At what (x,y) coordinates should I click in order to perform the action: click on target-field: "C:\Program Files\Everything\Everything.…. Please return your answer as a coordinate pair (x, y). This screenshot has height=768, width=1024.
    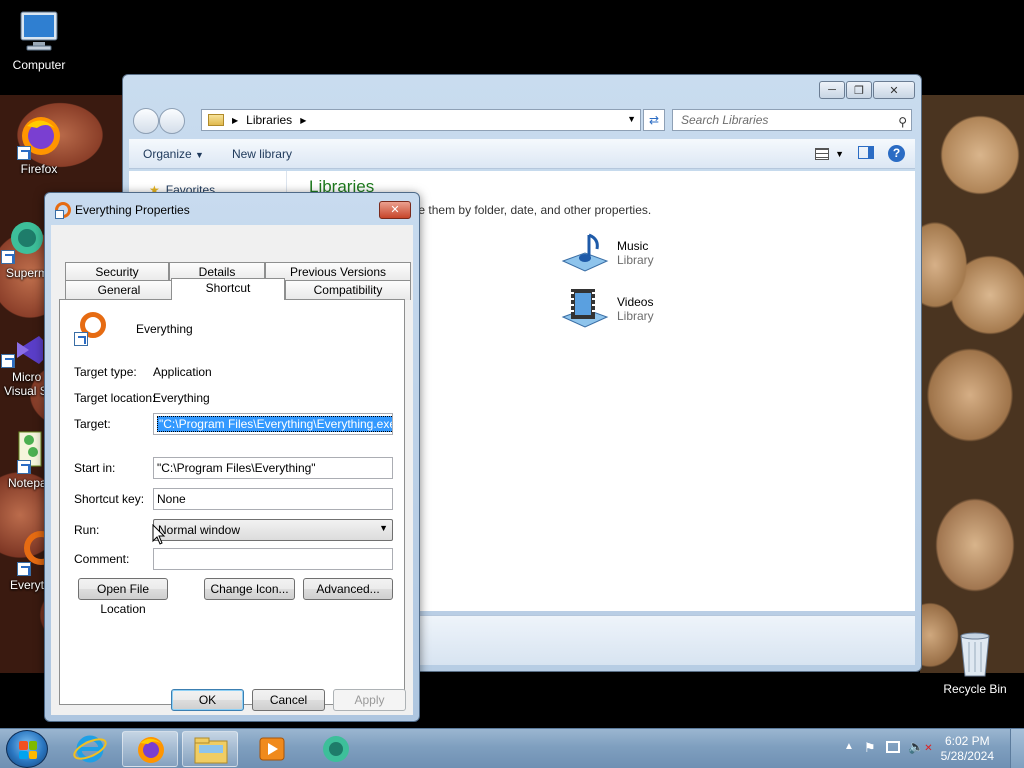
    Looking at the image, I should click on (273, 424).